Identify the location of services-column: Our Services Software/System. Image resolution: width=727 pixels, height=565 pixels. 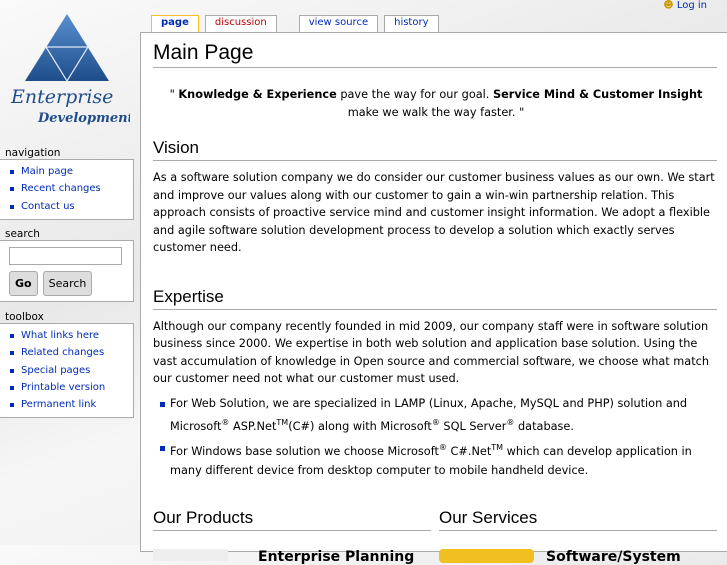
(579, 536).